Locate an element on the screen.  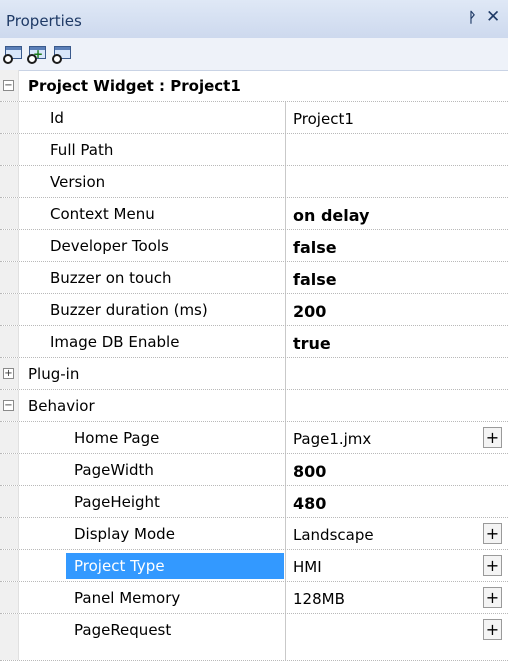
property-value: Landscape is located at coordinates (333, 535).